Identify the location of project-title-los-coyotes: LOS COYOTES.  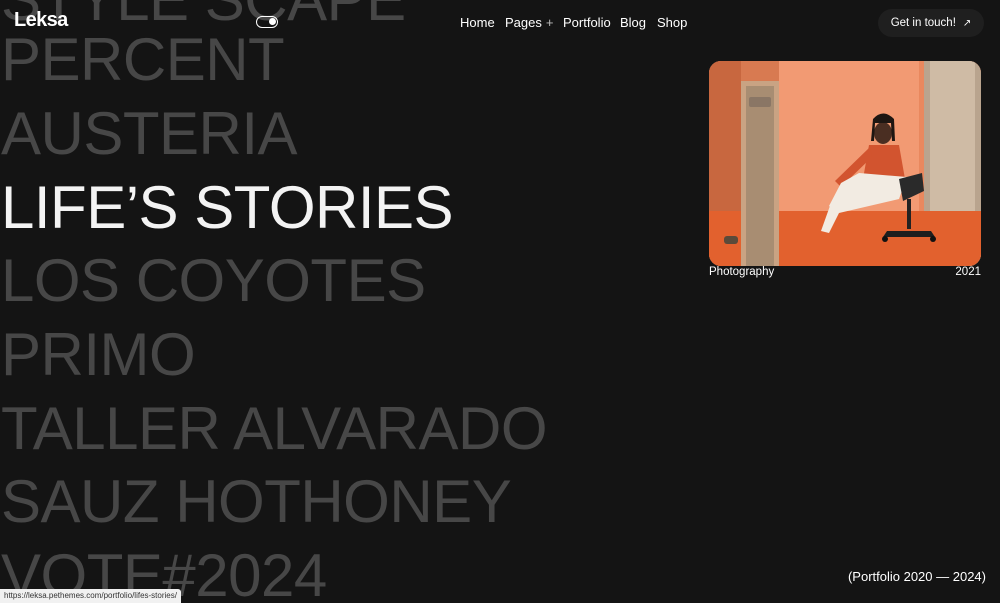
(213, 281).